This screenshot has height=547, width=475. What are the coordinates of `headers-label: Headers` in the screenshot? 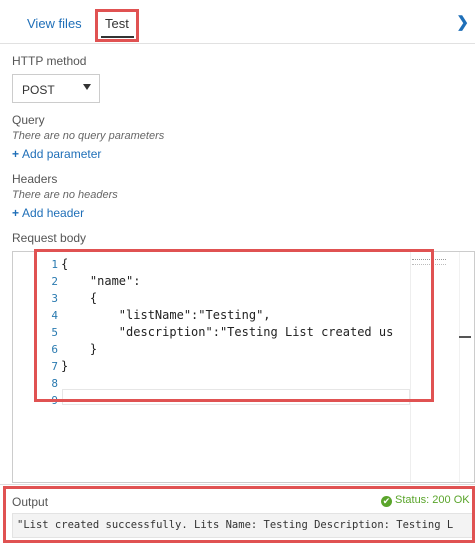 It's located at (35, 179).